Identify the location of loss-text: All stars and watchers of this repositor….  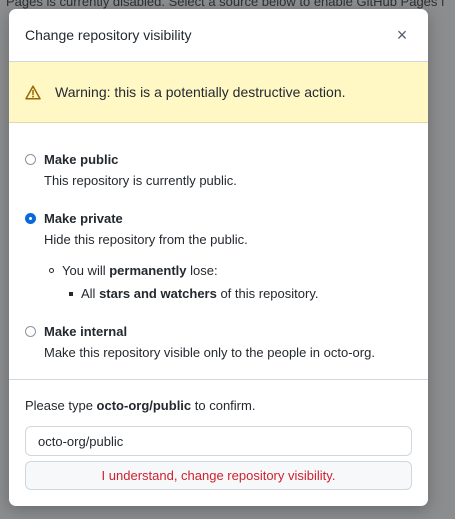
(200, 293).